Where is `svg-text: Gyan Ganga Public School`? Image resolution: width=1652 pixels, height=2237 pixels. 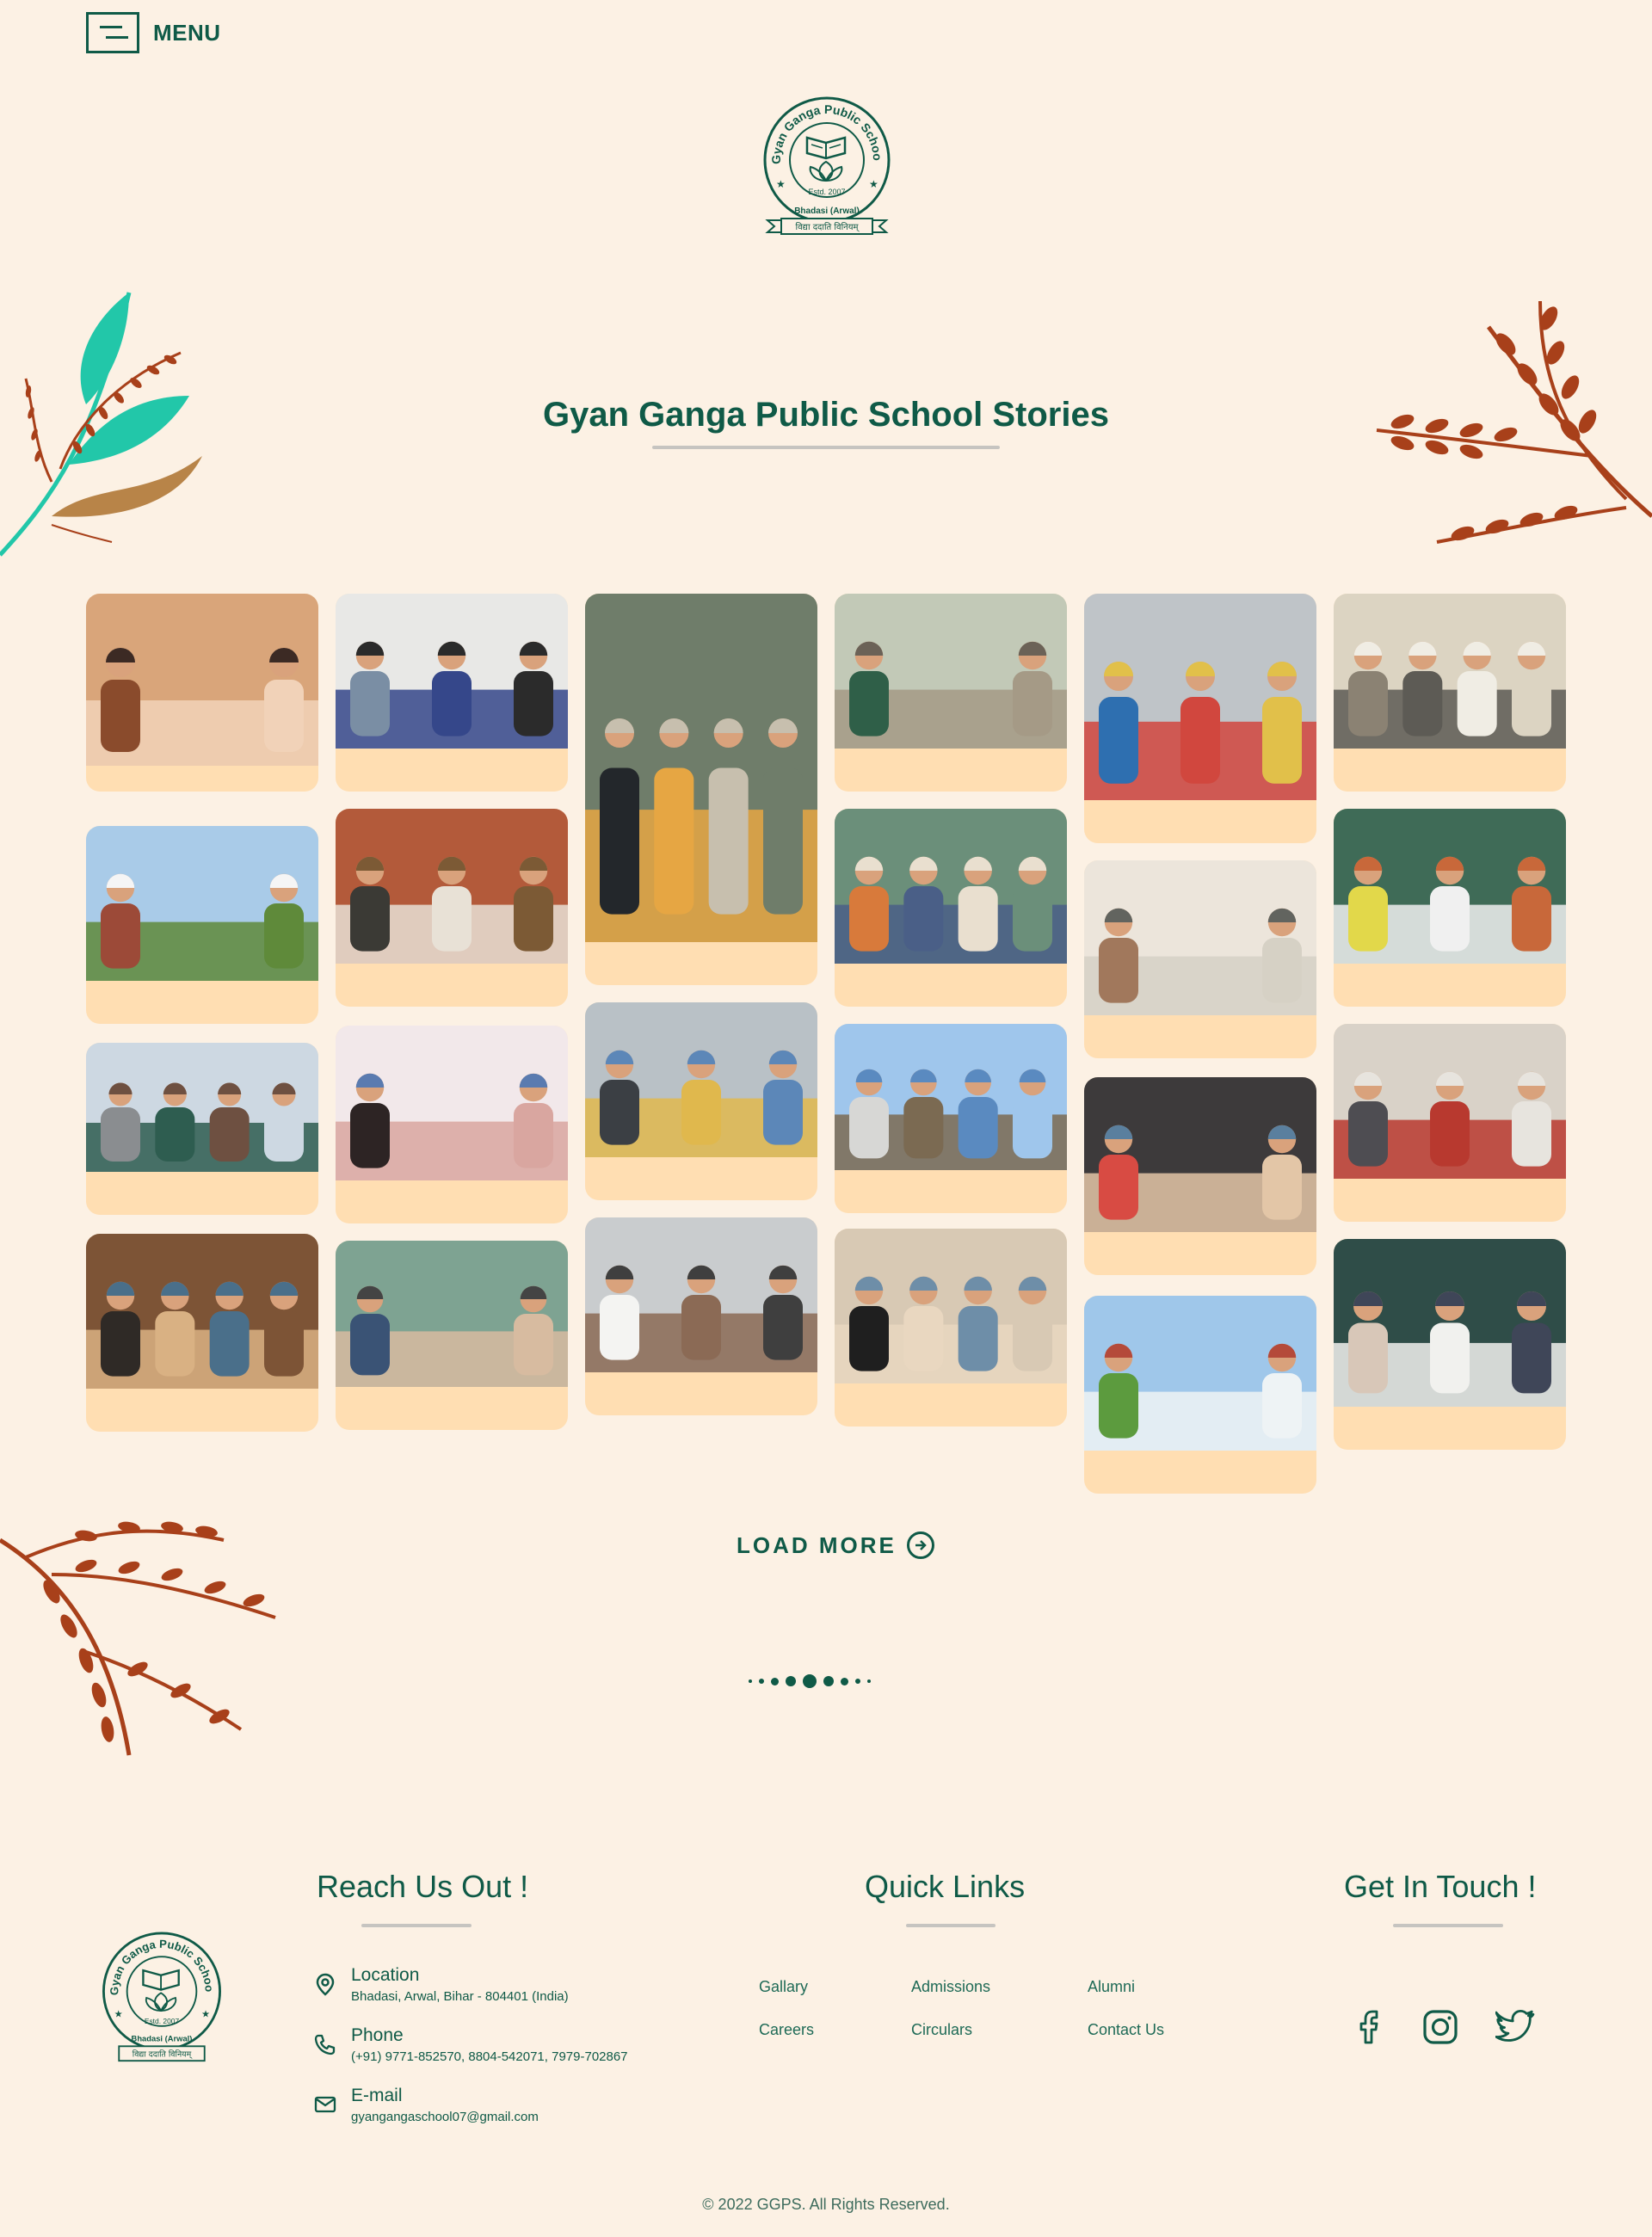 svg-text: Gyan Ganga Public School is located at coordinates (821, 127).